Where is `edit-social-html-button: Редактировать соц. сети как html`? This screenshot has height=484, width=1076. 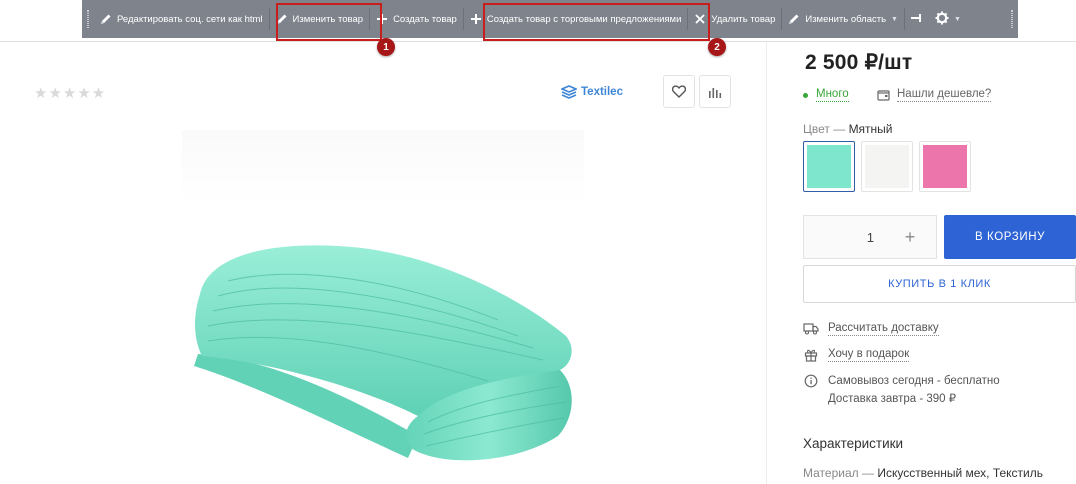
edit-social-html-button: Редактировать соц. сети как html is located at coordinates (181, 19).